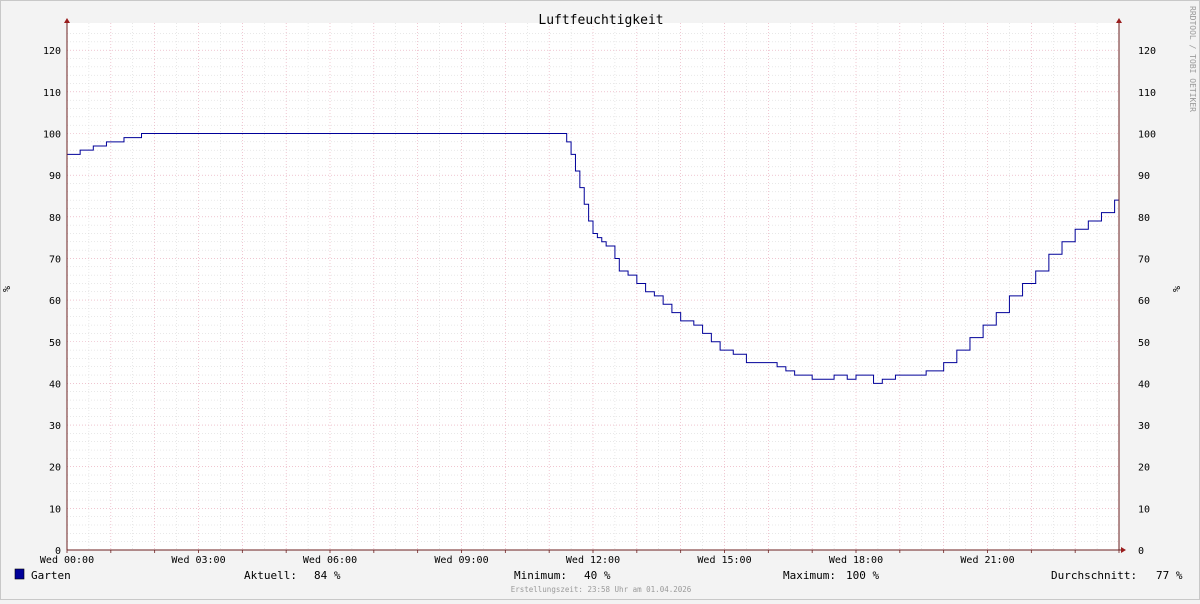 The image size is (1200, 604). What do you see at coordinates (862, 575) in the screenshot?
I see `legend-maximum-value: 100 %` at bounding box center [862, 575].